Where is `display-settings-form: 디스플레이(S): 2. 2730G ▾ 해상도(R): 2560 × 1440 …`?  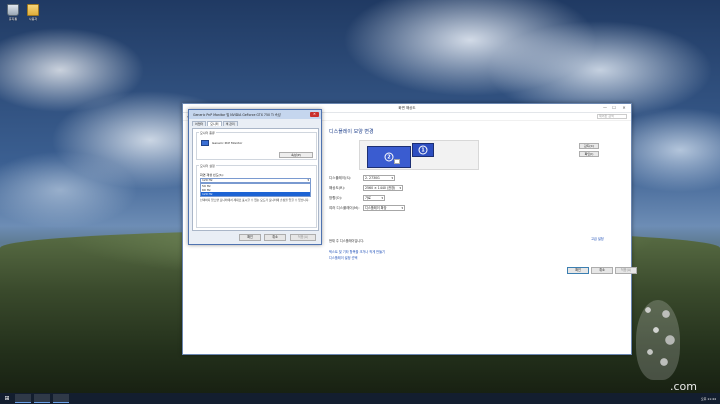
display-settings-form: 디스플레이(S): 2. 2730G ▾ 해상도(R): 2560 × 1440 … is located at coordinates (479, 194).